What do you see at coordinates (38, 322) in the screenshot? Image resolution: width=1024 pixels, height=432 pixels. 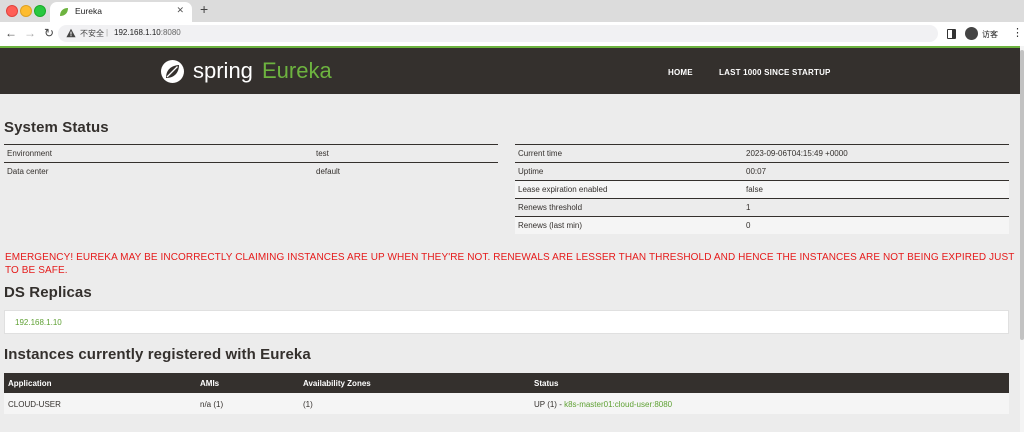 I see `replica-link: 192.168.1.10` at bounding box center [38, 322].